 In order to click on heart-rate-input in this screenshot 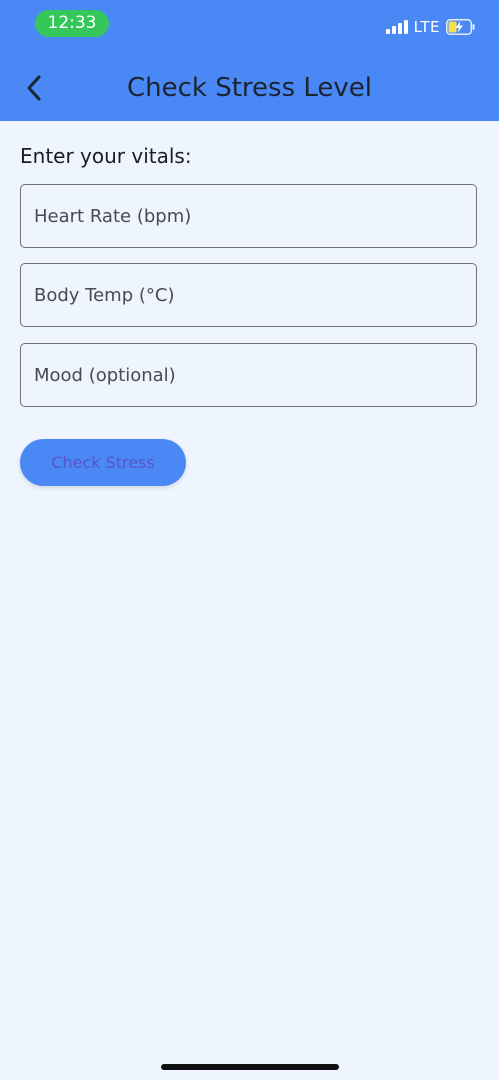, I will do `click(248, 216)`.